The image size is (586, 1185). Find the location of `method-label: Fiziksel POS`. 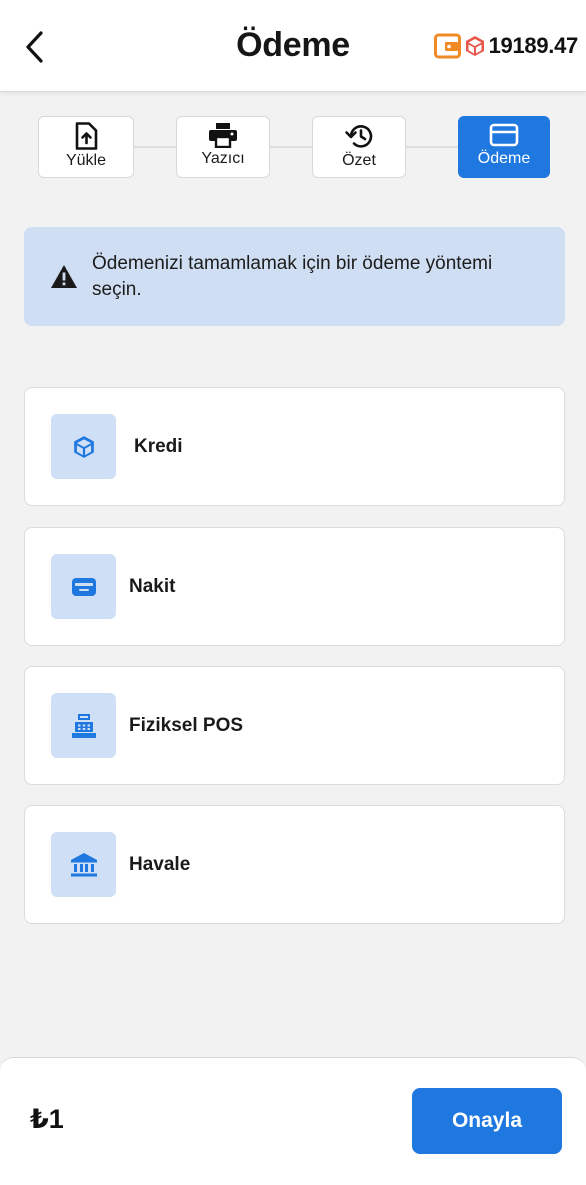

method-label: Fiziksel POS is located at coordinates (186, 725).